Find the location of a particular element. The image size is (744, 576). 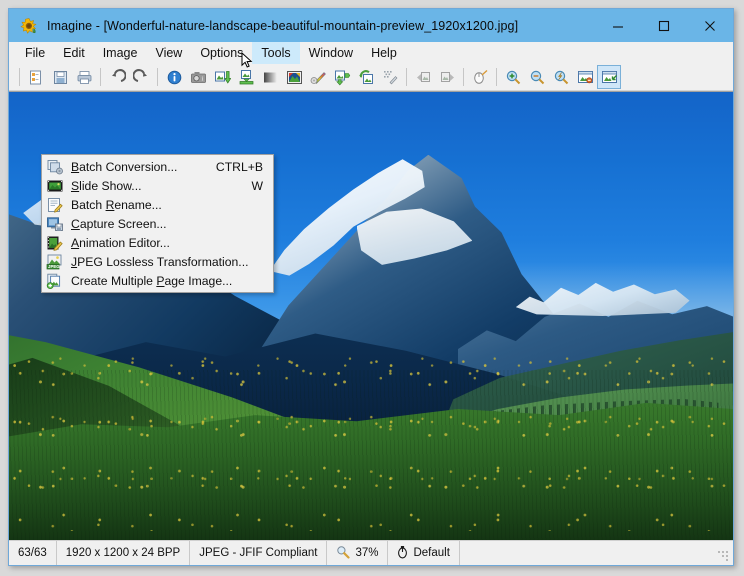

redo-icon is located at coordinates (141, 77).